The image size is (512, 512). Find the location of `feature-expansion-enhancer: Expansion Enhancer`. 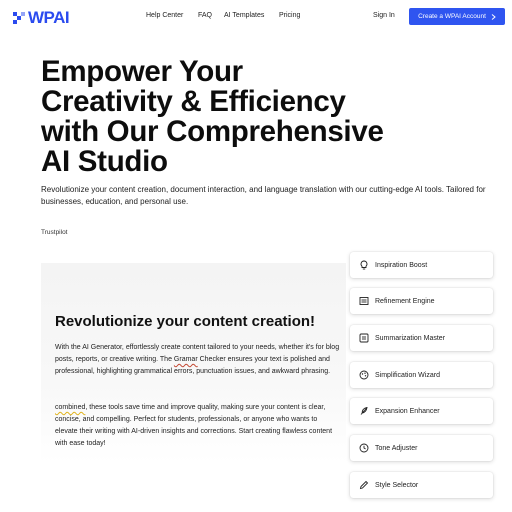

feature-expansion-enhancer: Expansion Enhancer is located at coordinates (421, 411).